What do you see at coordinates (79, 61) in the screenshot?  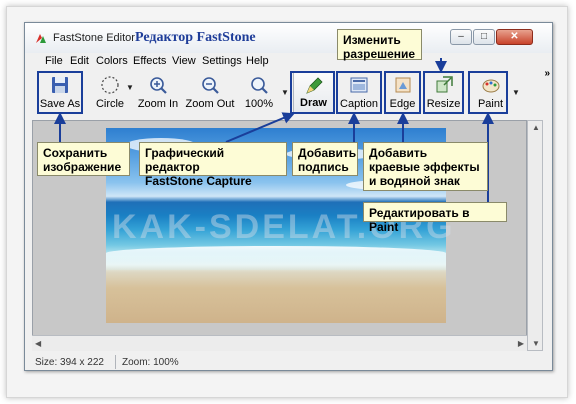 I see `menu-edit: Edit` at bounding box center [79, 61].